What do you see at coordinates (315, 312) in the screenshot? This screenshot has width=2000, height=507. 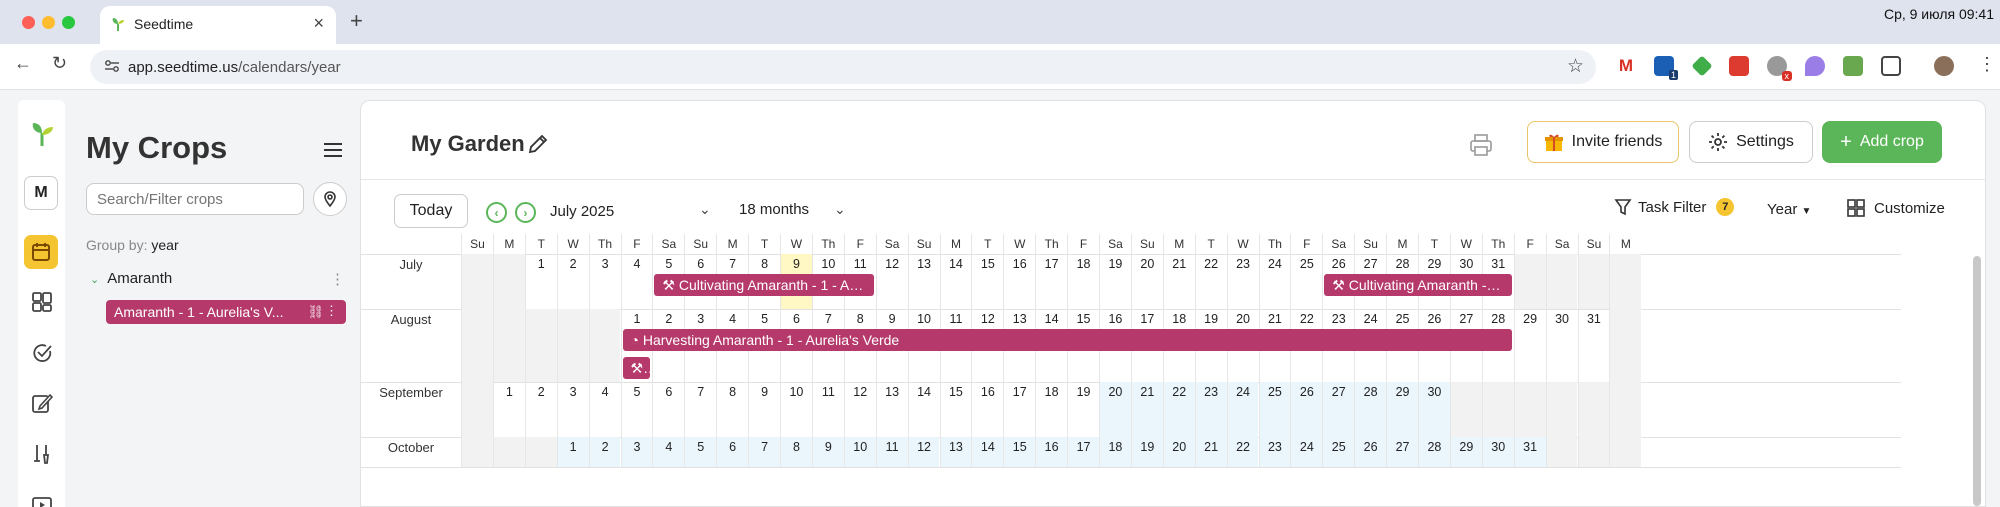 I see `link-icon: ⛓` at bounding box center [315, 312].